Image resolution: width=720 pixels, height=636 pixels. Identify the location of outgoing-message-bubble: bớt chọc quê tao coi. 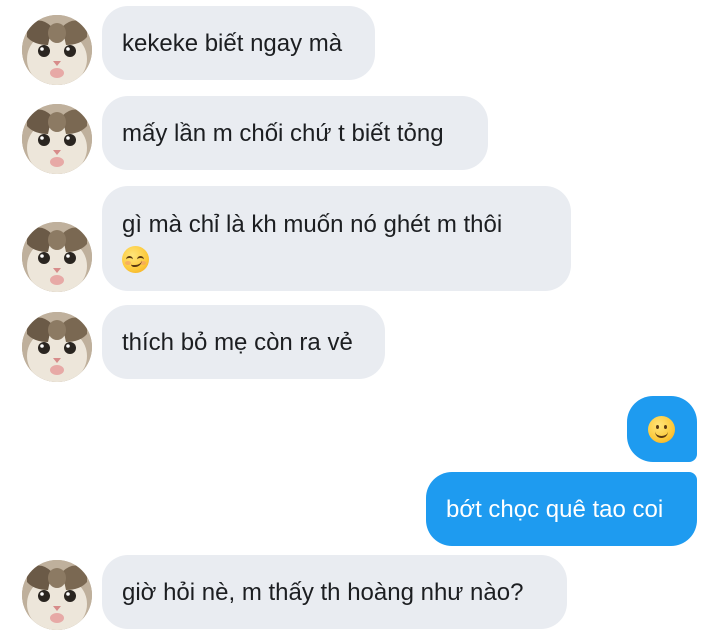
(561, 509).